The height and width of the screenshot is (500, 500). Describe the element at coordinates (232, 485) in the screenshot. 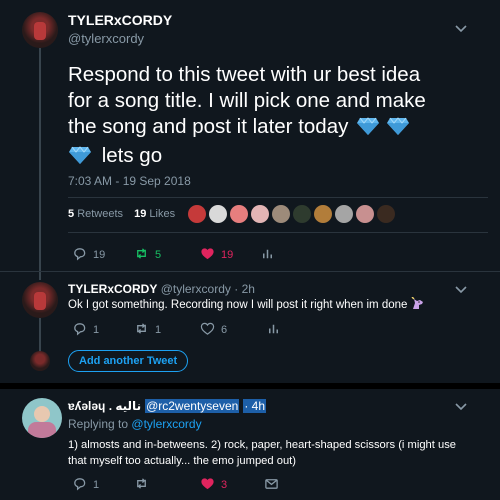

I see `like-button: 3` at that location.